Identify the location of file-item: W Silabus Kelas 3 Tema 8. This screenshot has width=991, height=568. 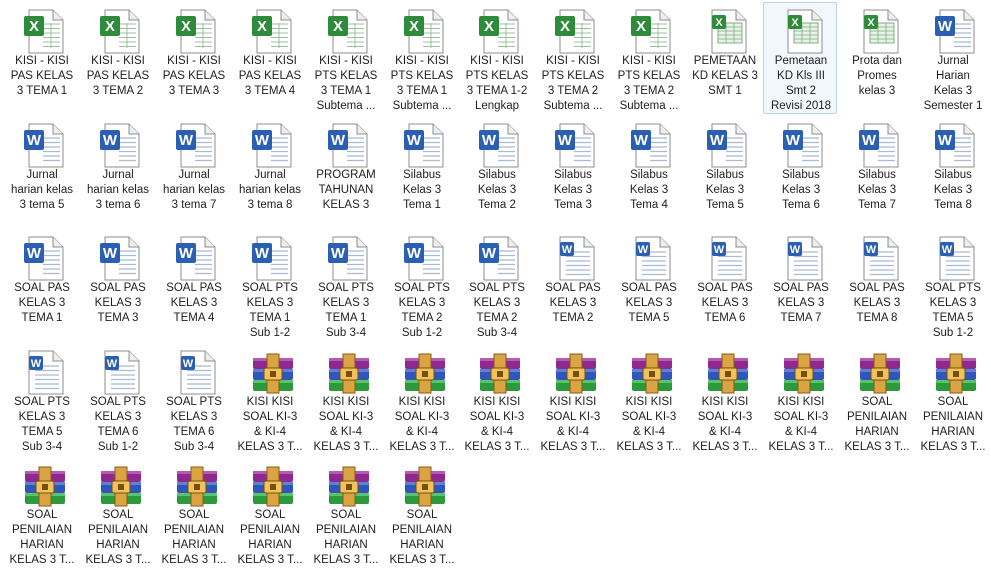
(952, 172).